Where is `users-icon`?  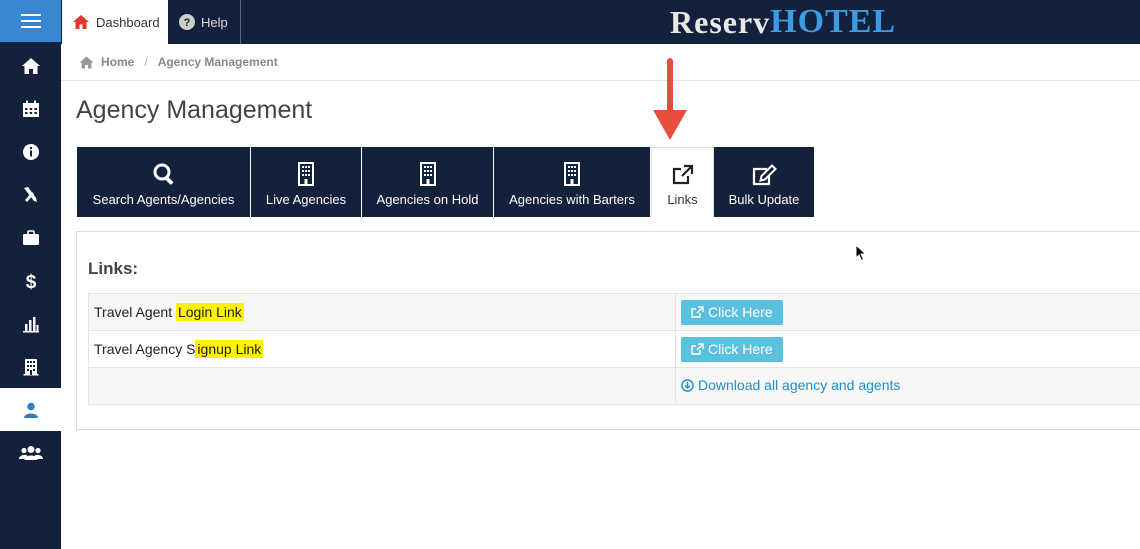 users-icon is located at coordinates (30, 452).